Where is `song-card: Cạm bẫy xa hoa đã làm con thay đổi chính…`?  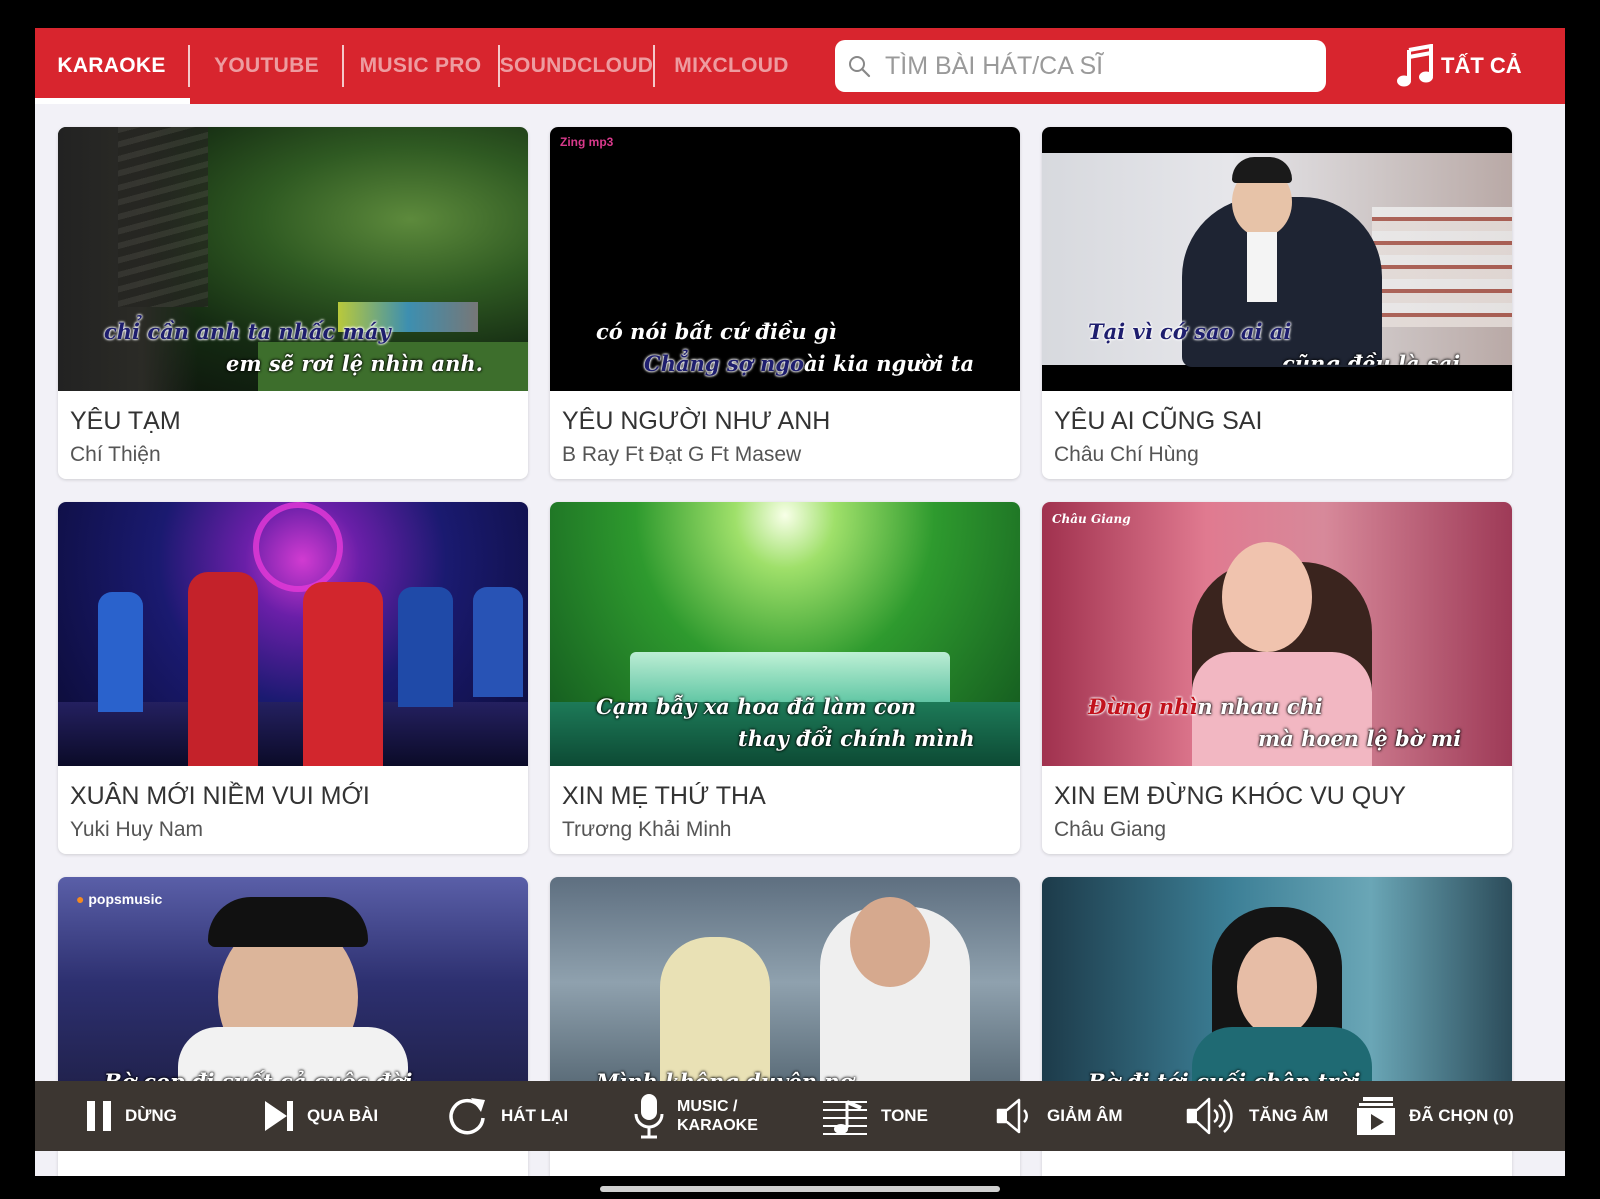
song-card: Cạm bẫy xa hoa đã làm con thay đổi chính… is located at coordinates (785, 678).